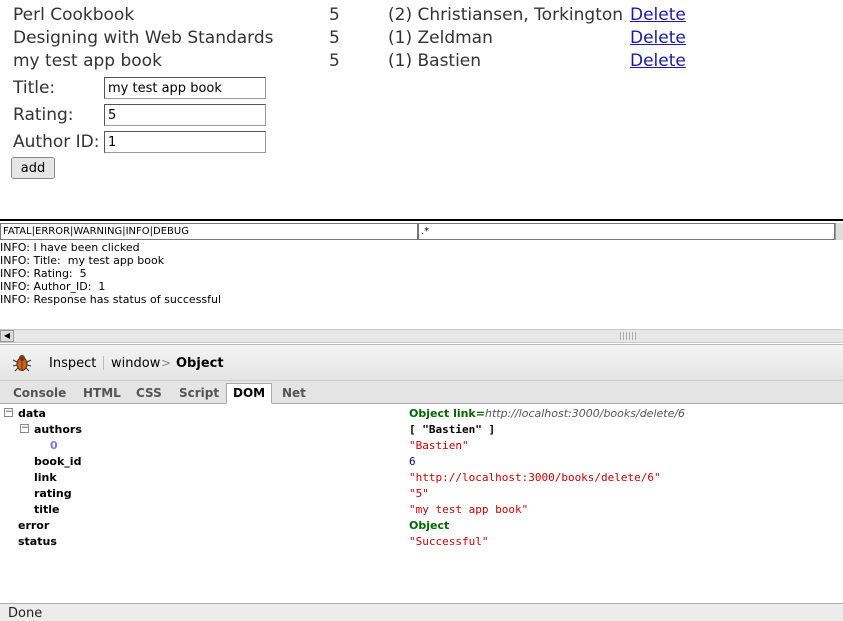  I want to click on dom-value: [ "Bastien" ], so click(452, 429).